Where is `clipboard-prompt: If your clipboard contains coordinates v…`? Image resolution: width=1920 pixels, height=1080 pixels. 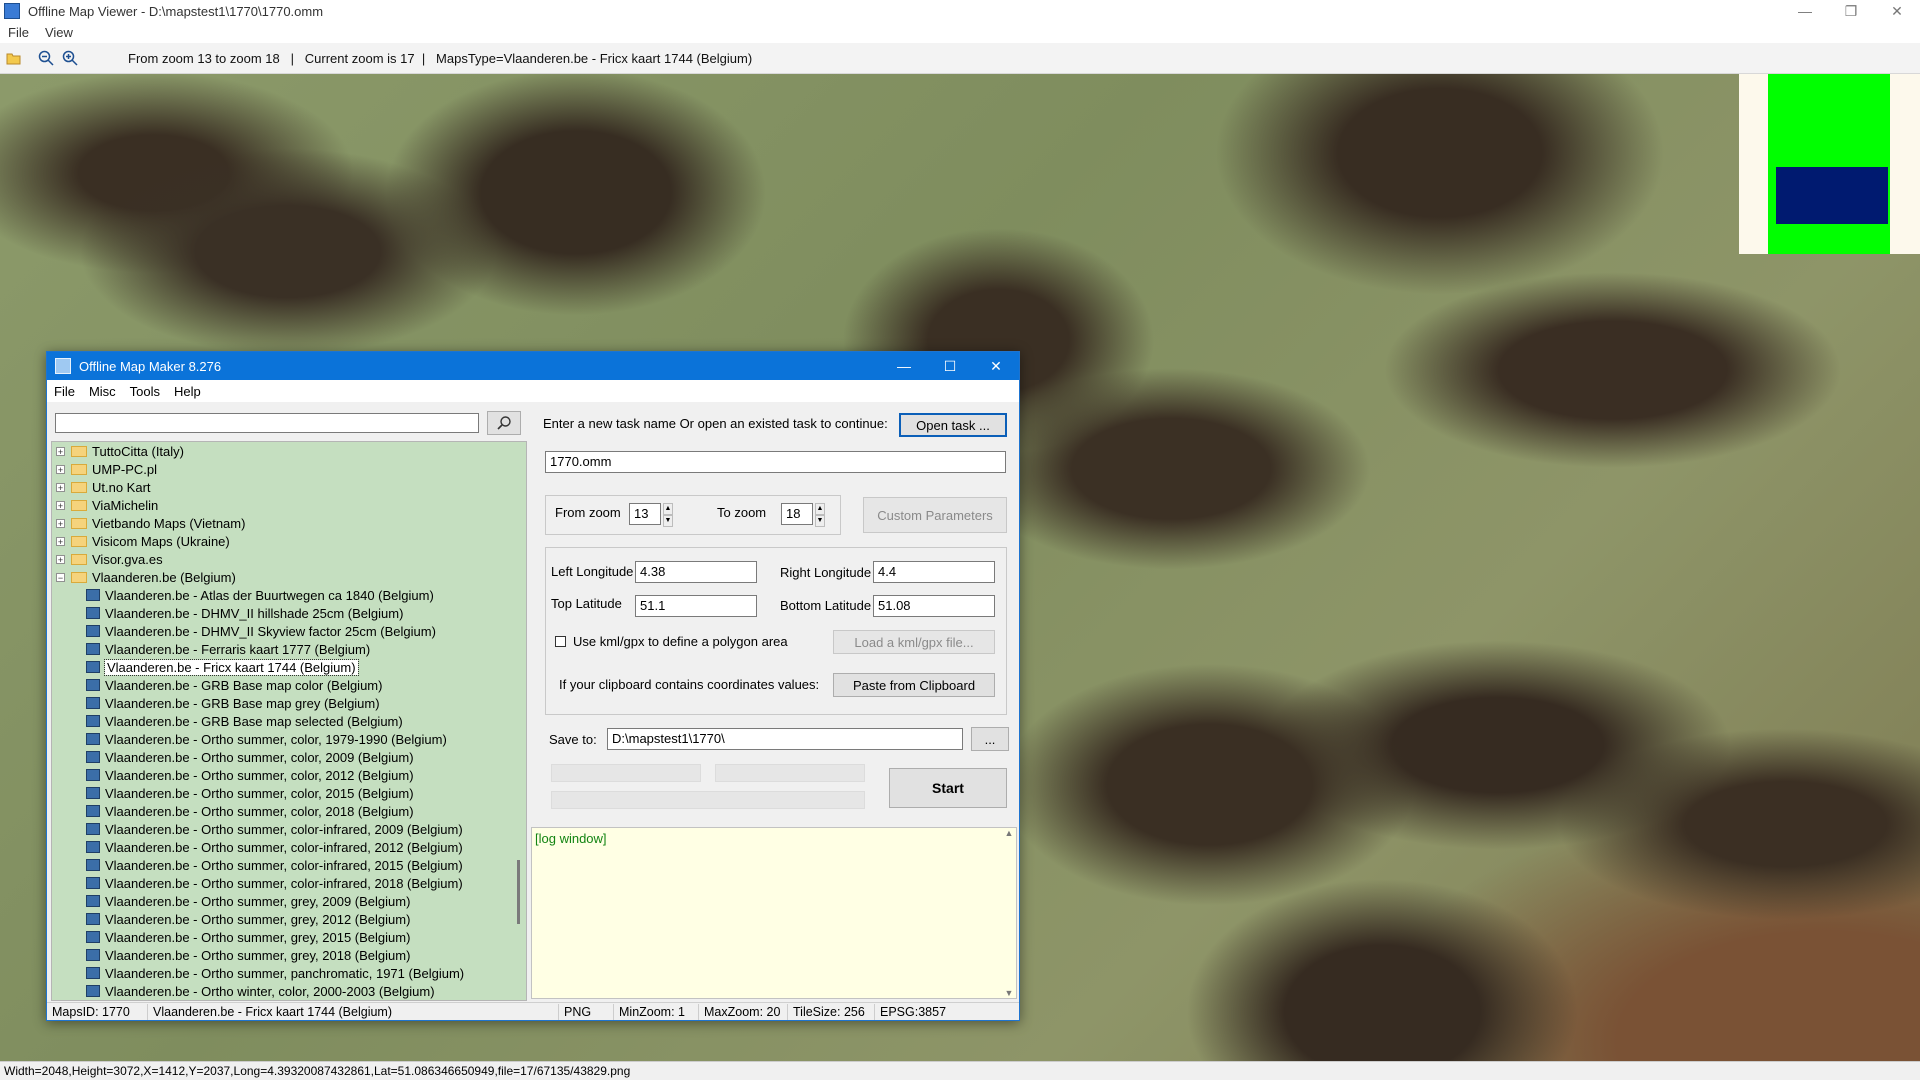 clipboard-prompt: If your clipboard contains coordinates v… is located at coordinates (689, 684).